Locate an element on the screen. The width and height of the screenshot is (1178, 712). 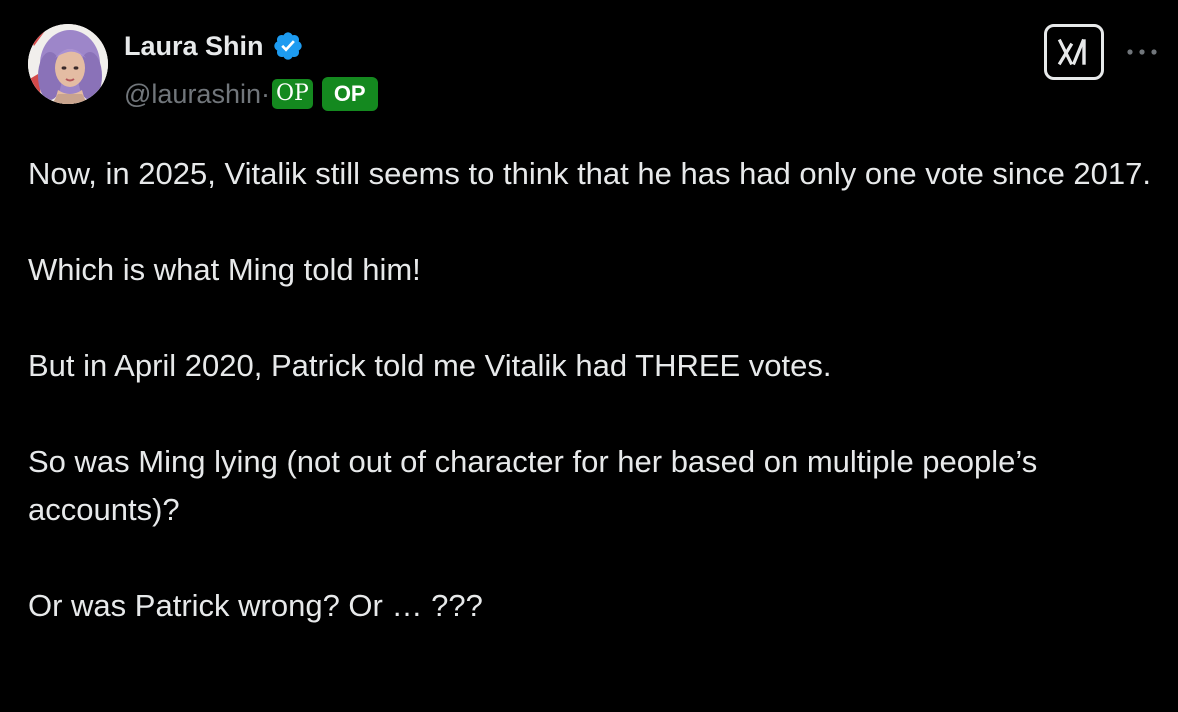
xai-grok-icon is located at coordinates (1071, 52).